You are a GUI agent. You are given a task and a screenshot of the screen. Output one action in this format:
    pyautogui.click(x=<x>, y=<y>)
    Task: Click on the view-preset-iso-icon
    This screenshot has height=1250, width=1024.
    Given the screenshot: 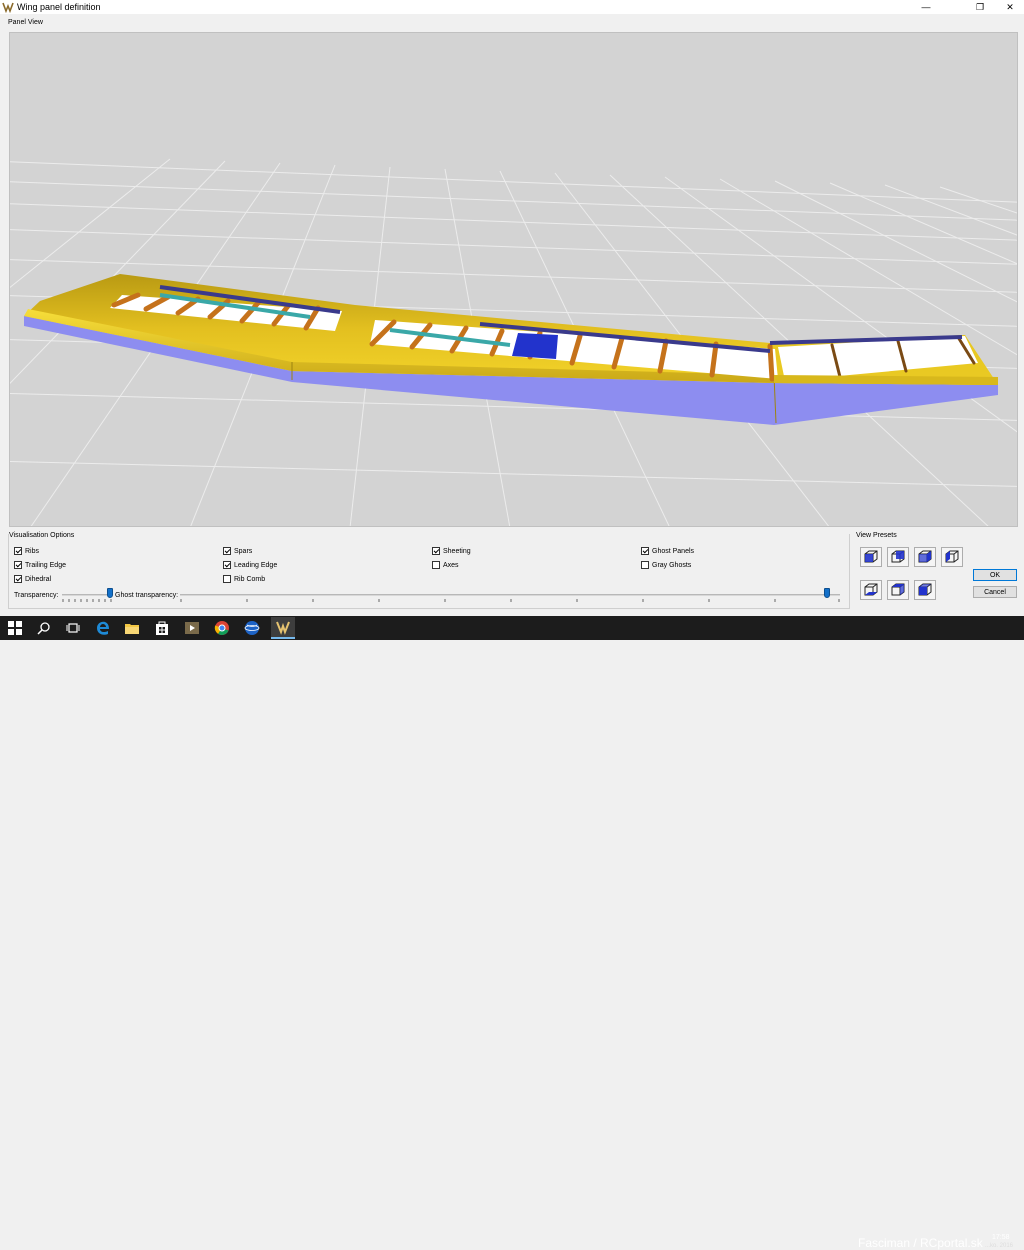 What is the action you would take?
    pyautogui.click(x=925, y=589)
    